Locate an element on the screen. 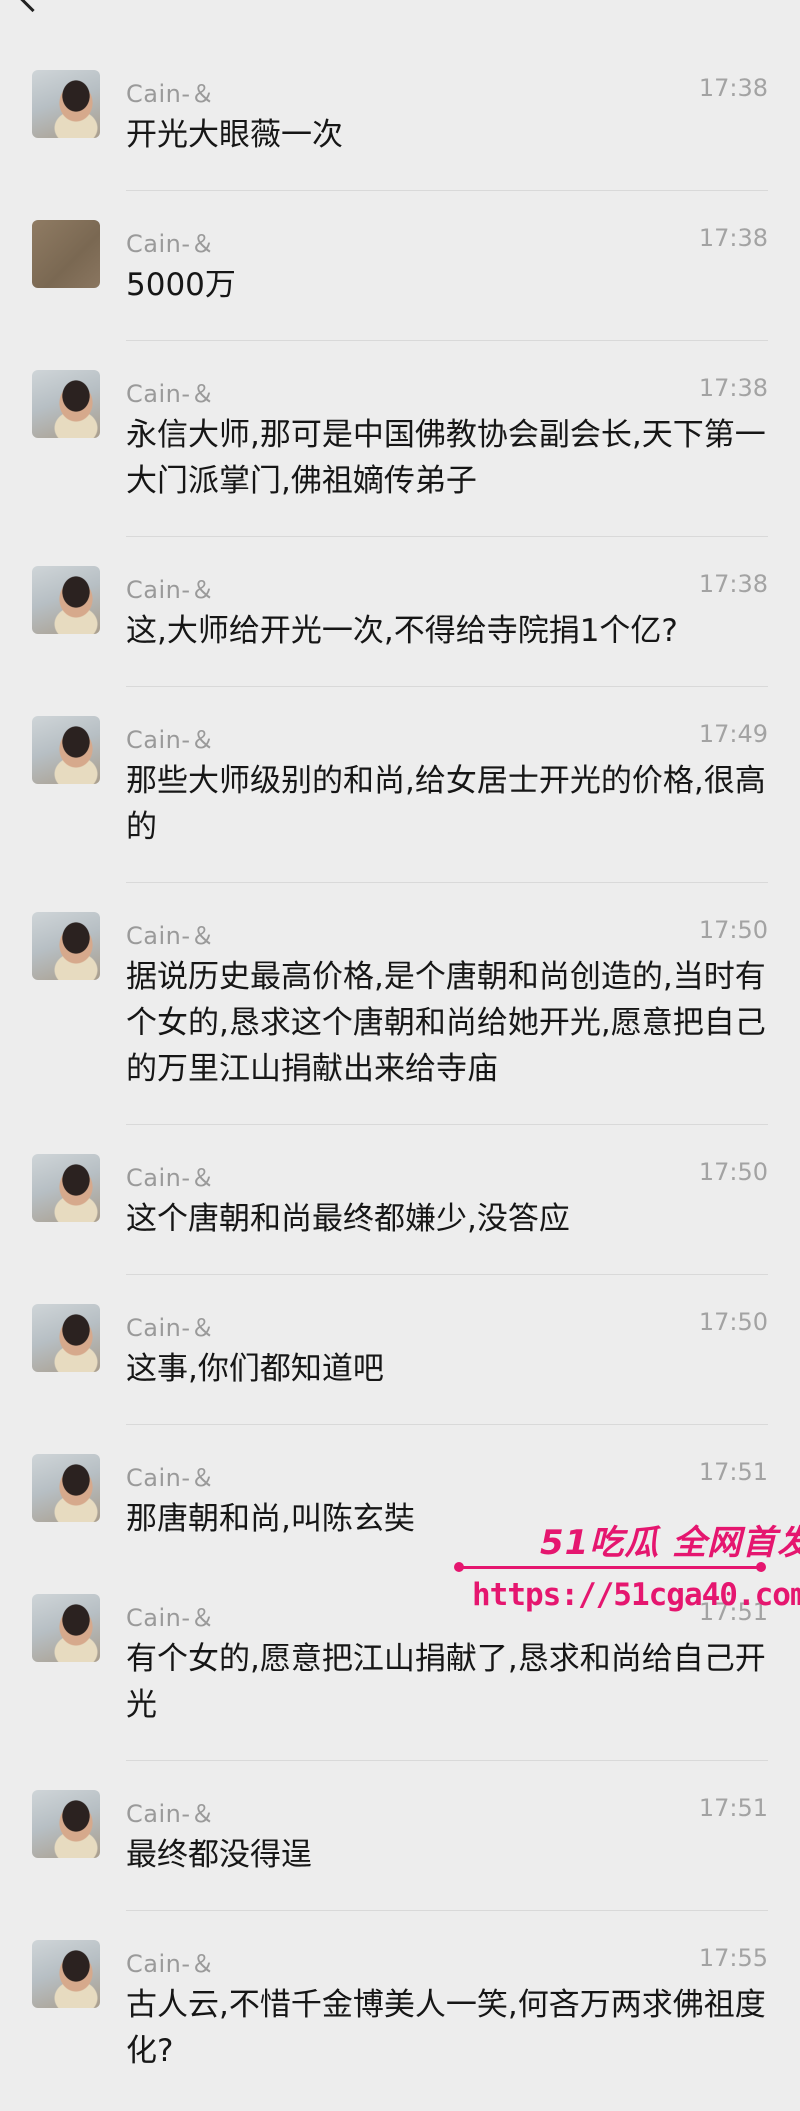 The image size is (800, 2111). watermark-url: https://51cga40.com is located at coordinates (636, 1595).